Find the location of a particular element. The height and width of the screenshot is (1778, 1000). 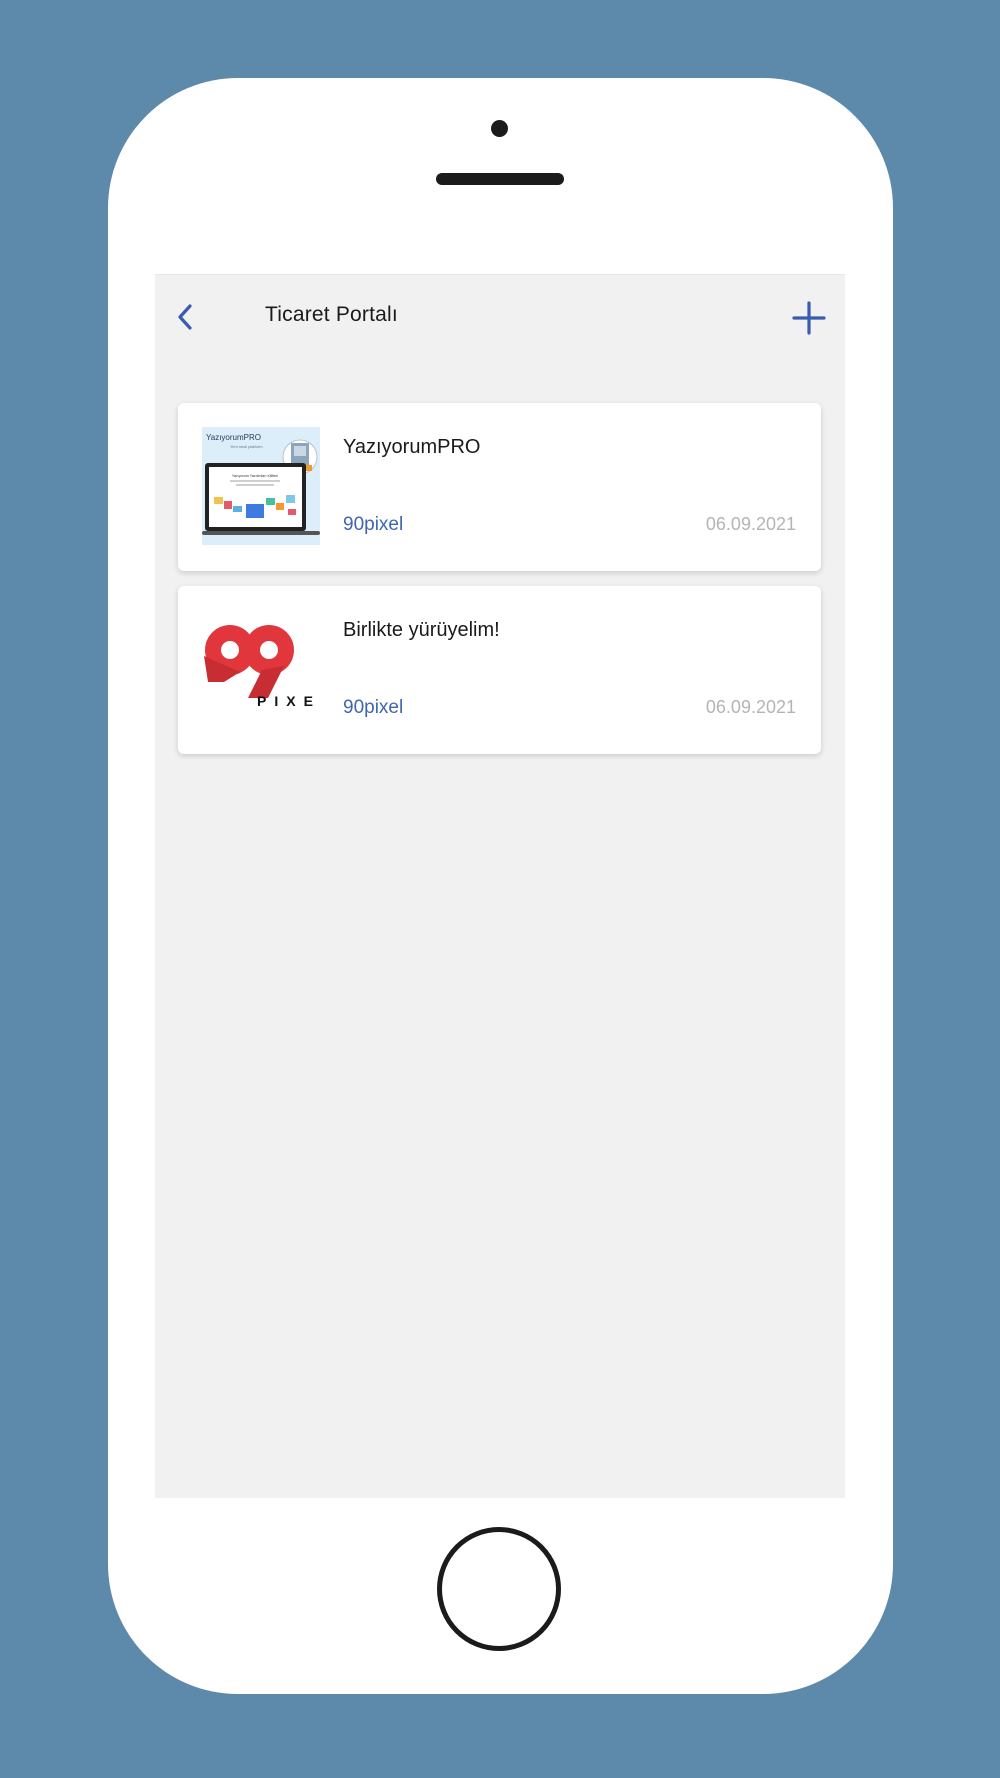

90pixel-logo: PIXE is located at coordinates (261, 669).